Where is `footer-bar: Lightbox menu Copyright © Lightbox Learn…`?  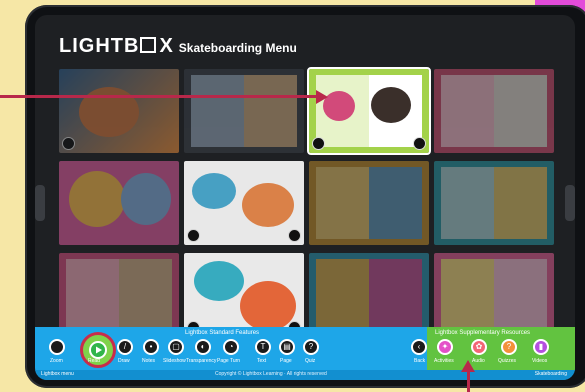 footer-bar: Lightbox menu Copyright © Lightbox Learn… is located at coordinates (305, 375).